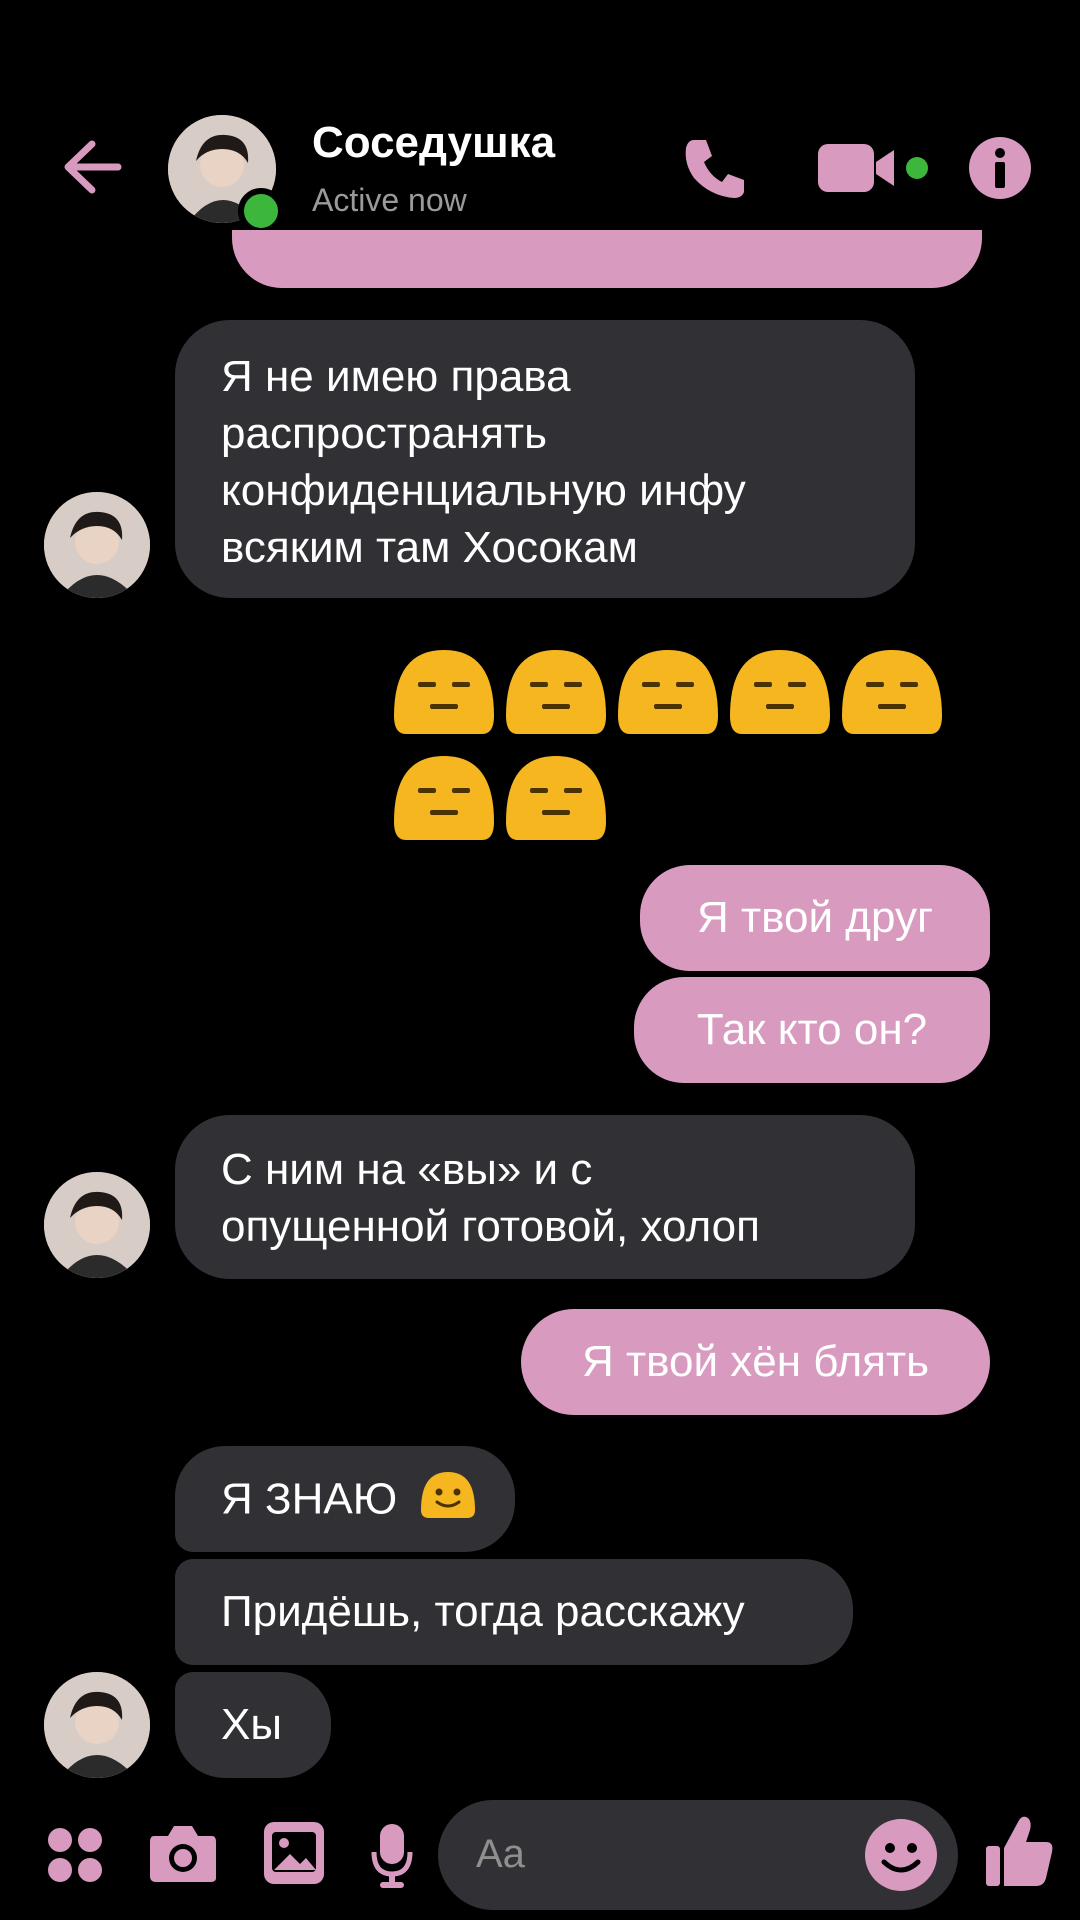 This screenshot has height=1920, width=1080. I want to click on message-bubble-incoming: Я ЗНАЮ, so click(345, 1499).